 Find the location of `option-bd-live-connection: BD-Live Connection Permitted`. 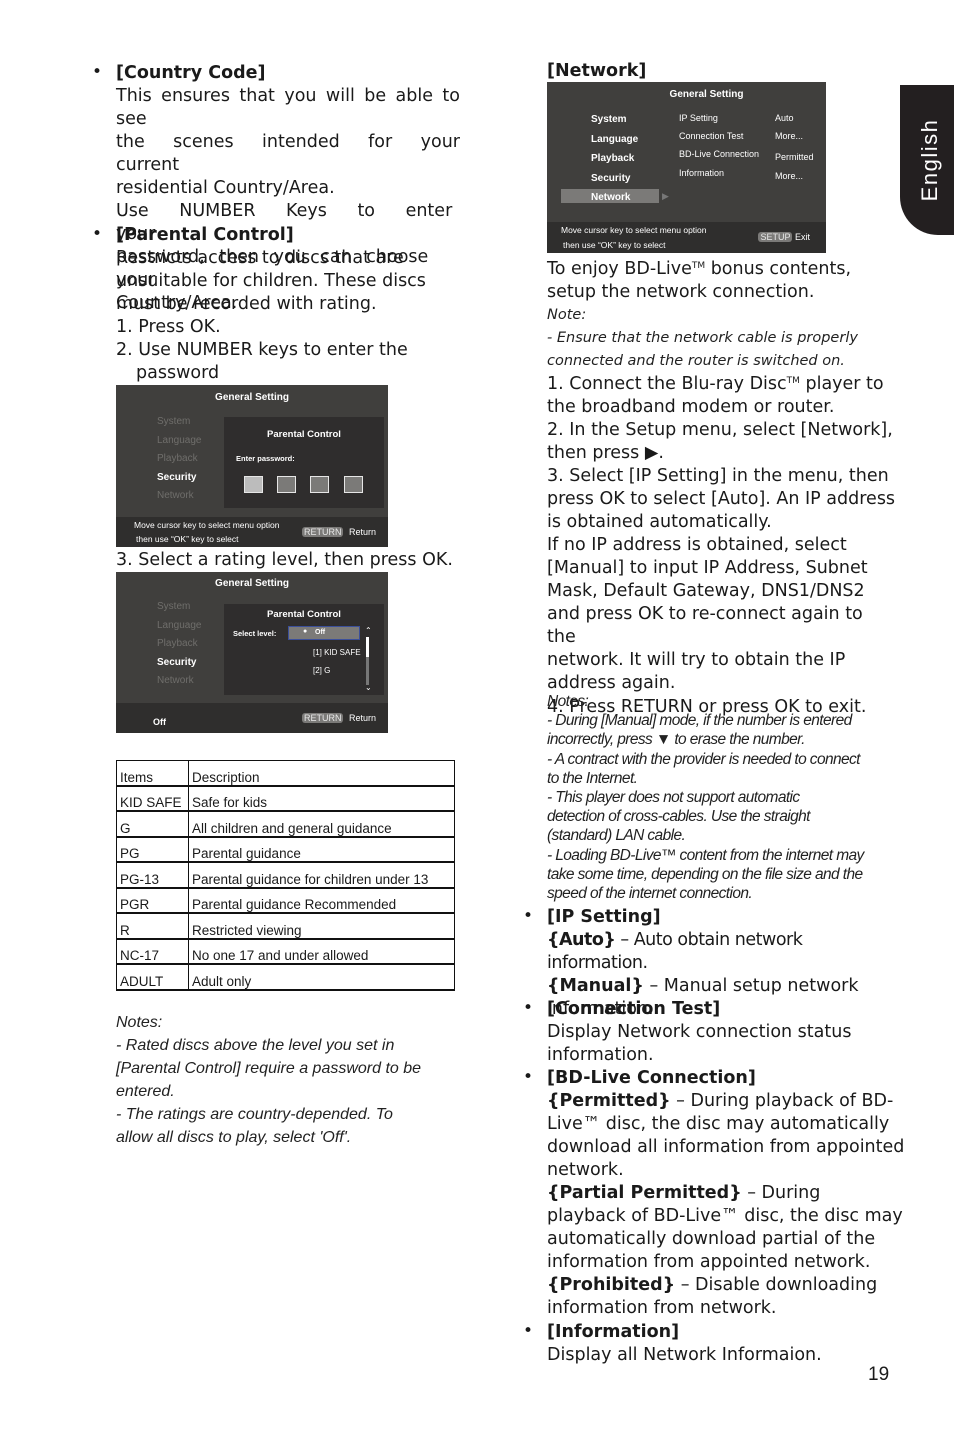

option-bd-live-connection: BD-Live Connection Permitted is located at coordinates (746, 158).